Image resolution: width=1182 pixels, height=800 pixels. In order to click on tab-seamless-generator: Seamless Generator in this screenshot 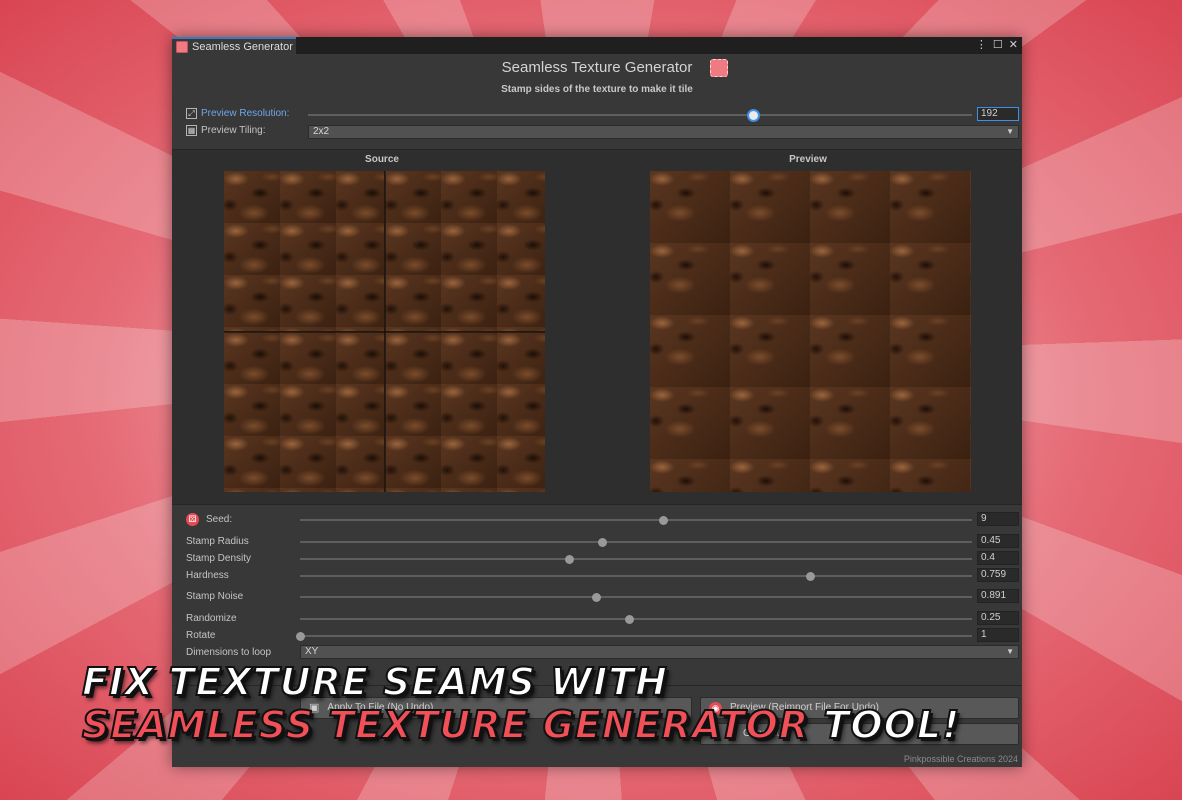, I will do `click(234, 45)`.